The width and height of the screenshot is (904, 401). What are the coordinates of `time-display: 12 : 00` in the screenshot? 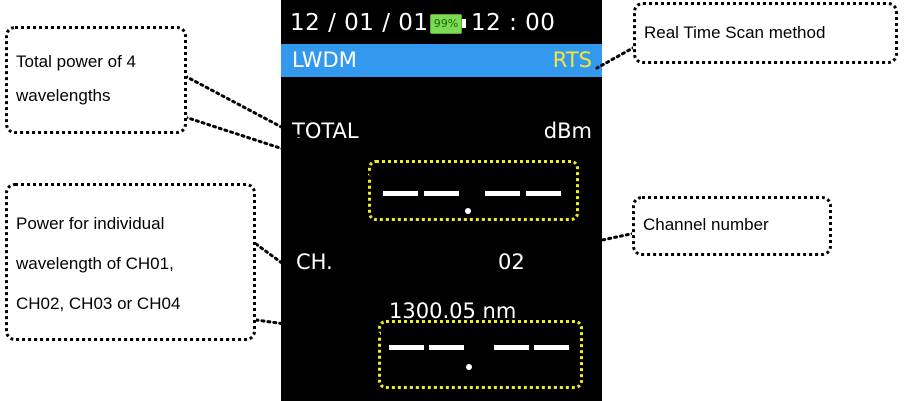 It's located at (513, 23).